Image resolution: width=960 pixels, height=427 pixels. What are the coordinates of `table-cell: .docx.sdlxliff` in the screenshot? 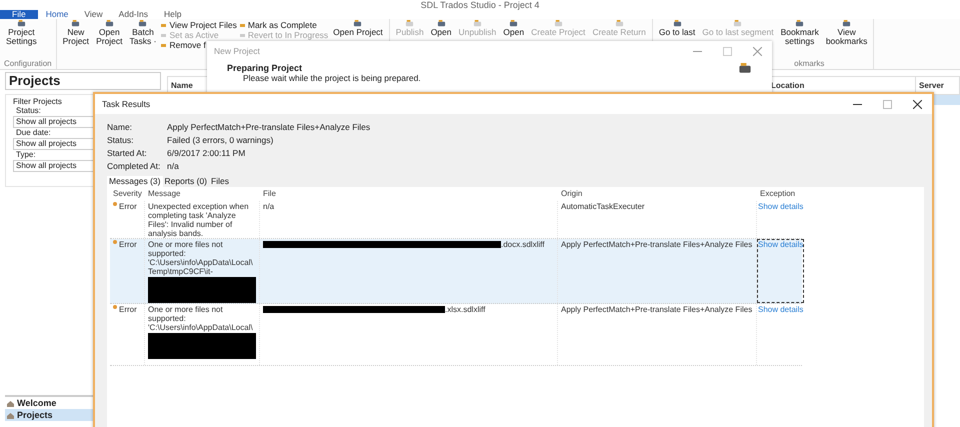 It's located at (522, 244).